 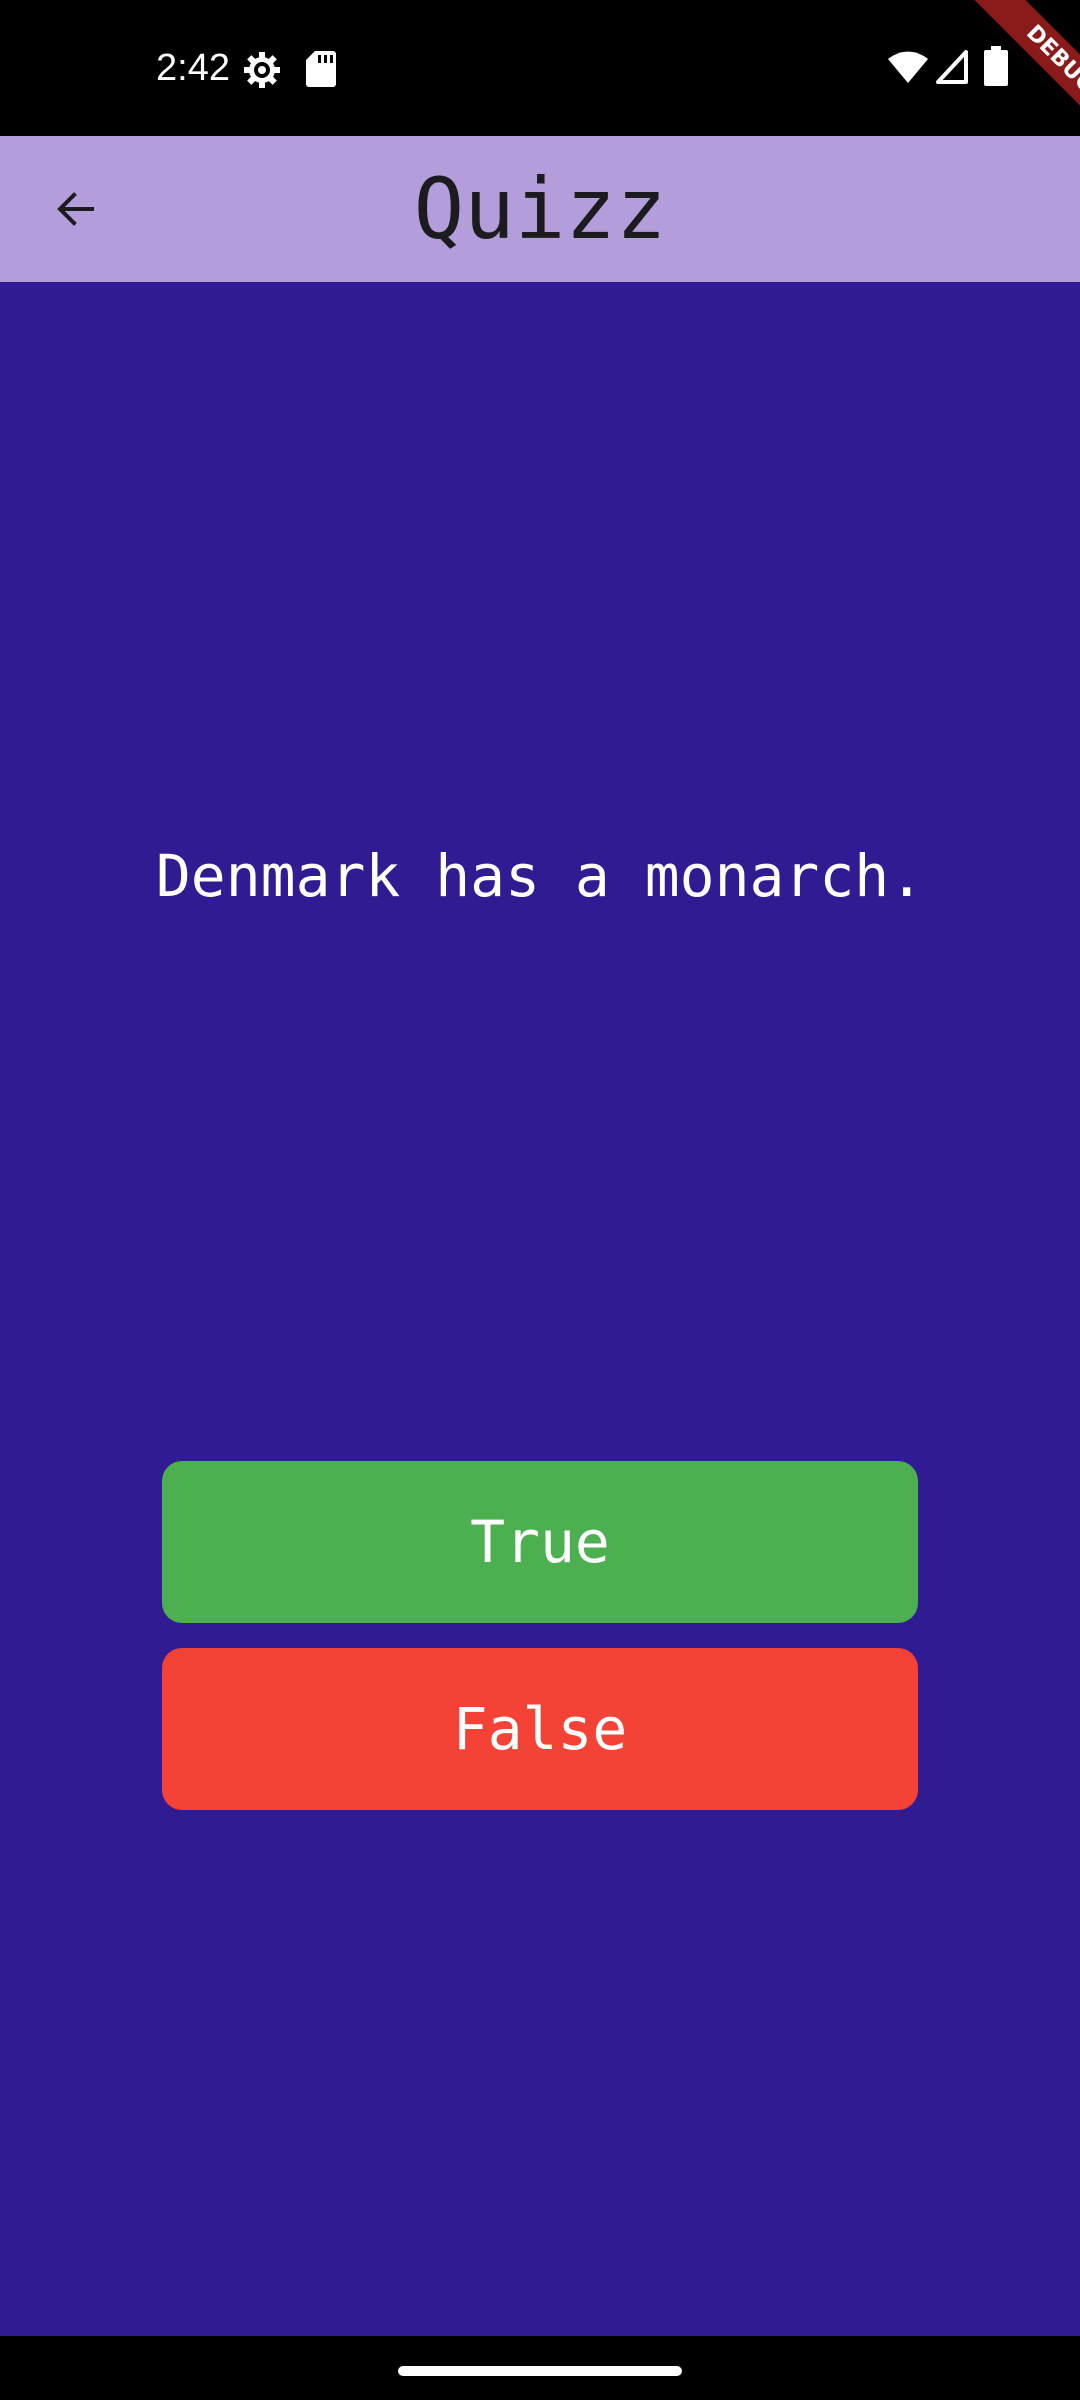 I want to click on false-button-label: False, so click(x=540, y=1729).